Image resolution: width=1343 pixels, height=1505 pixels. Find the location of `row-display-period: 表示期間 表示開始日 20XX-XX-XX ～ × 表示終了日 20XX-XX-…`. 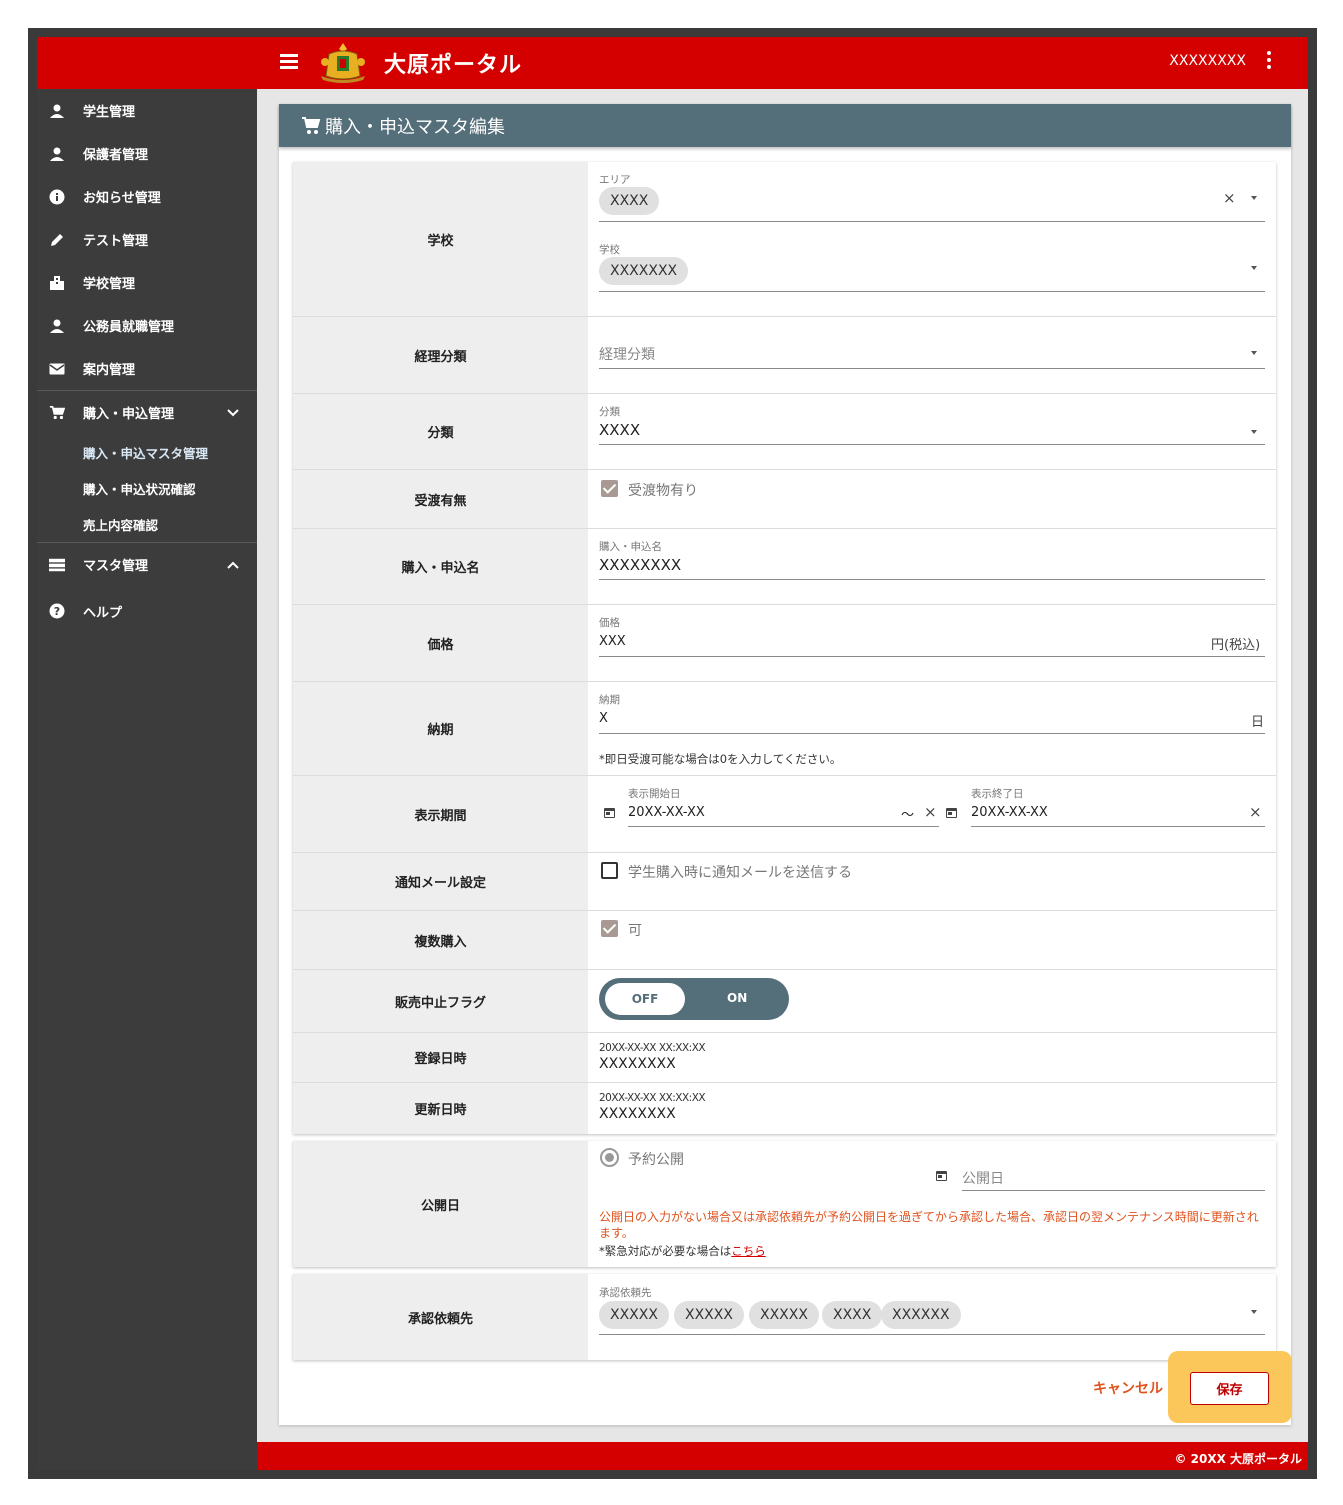

row-display-period: 表示期間 表示開始日 20XX-XX-XX ～ × 表示終了日 20XX-XX-… is located at coordinates (784, 814).